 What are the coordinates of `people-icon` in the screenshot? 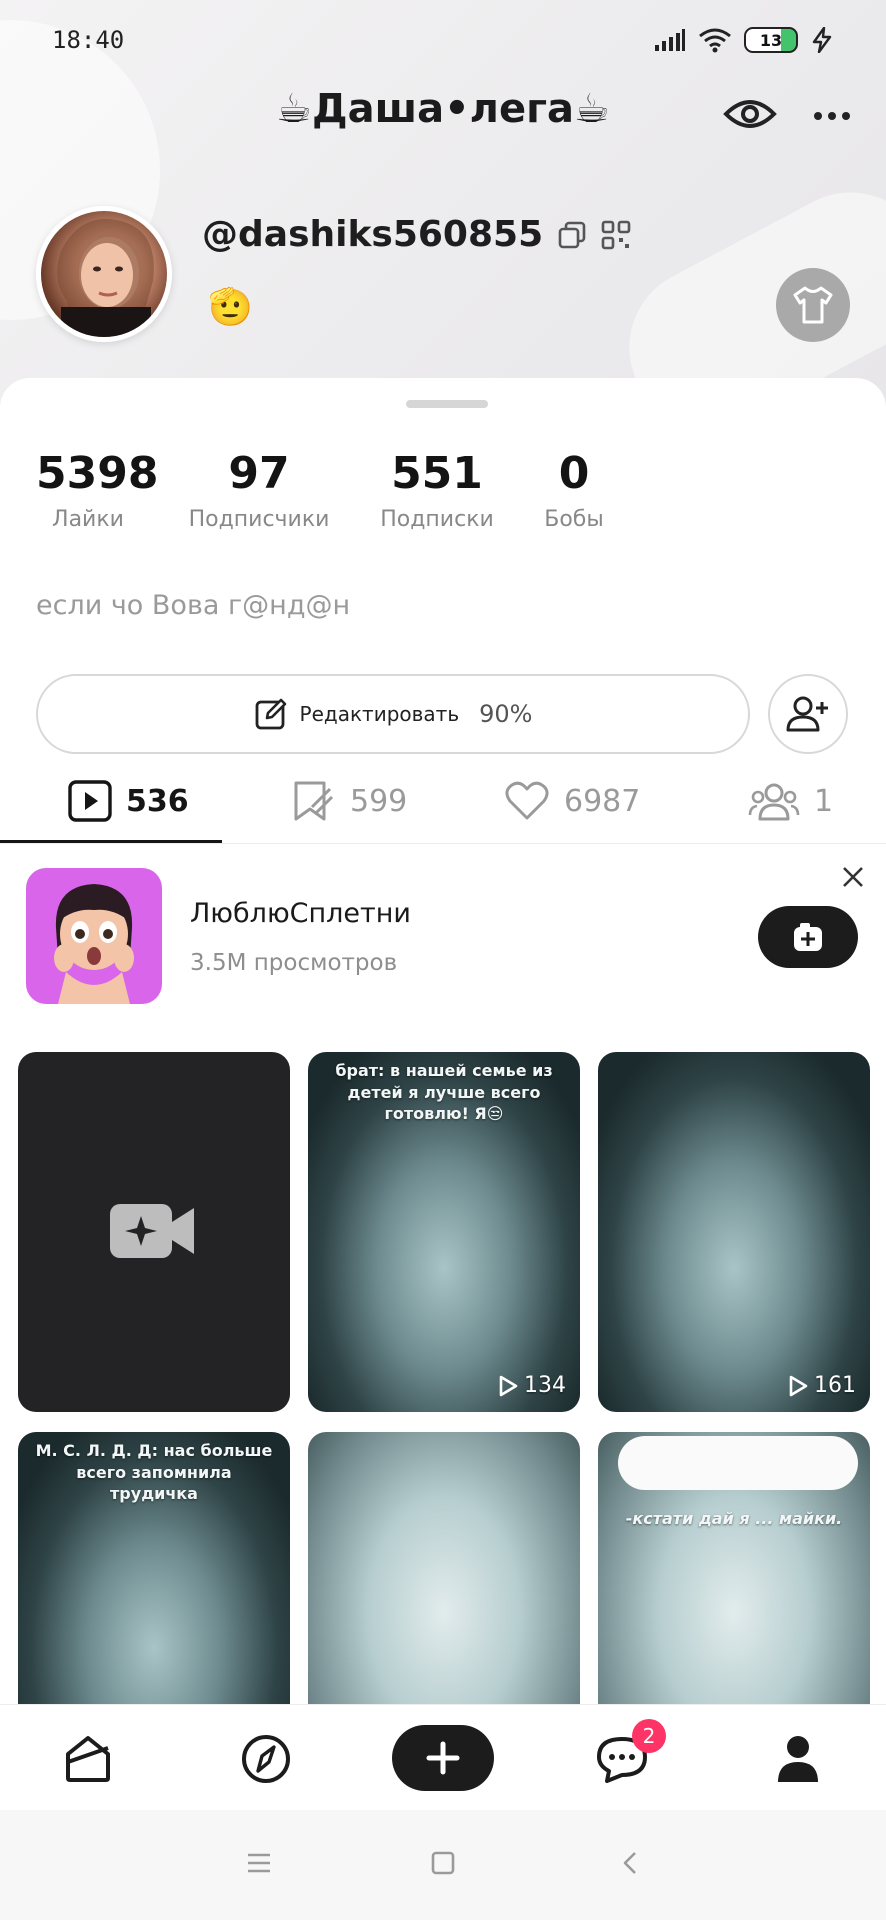 It's located at (774, 802).